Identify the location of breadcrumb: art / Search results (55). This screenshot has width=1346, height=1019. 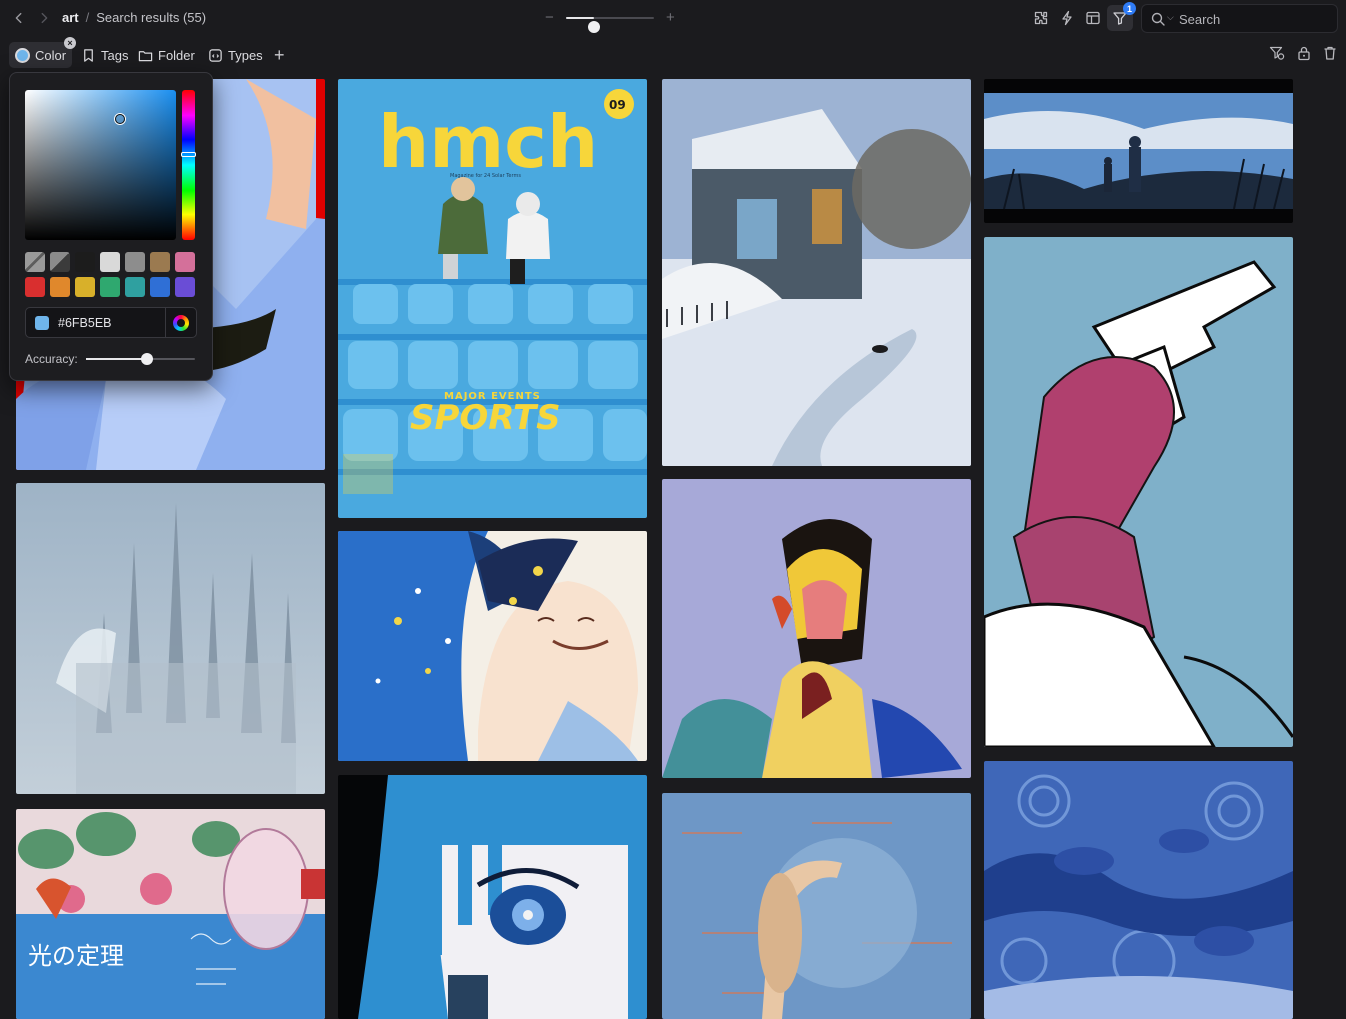
(134, 17).